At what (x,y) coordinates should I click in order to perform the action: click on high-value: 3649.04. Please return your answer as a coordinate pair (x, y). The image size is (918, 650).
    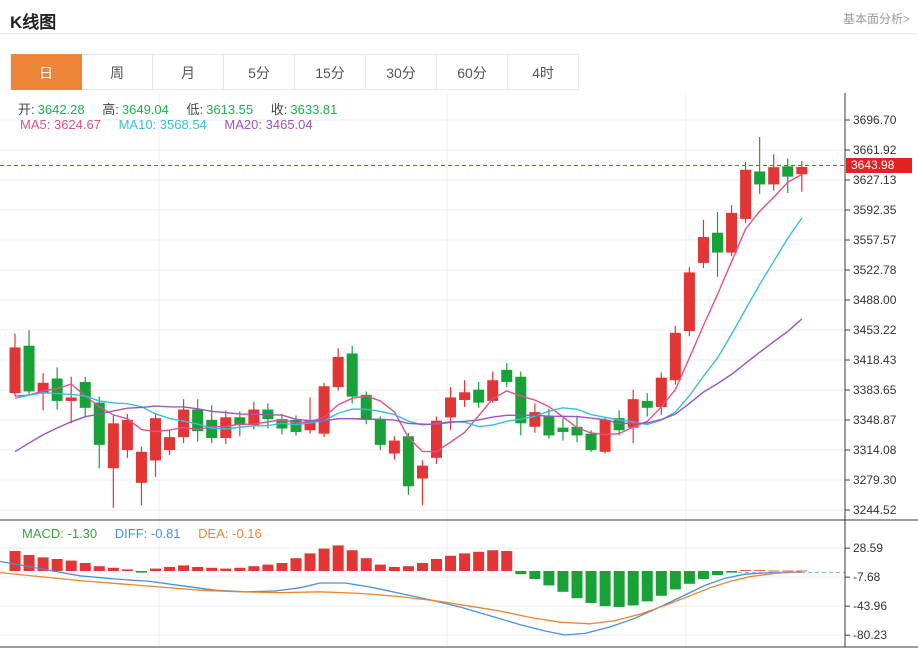
    Looking at the image, I should click on (145, 109).